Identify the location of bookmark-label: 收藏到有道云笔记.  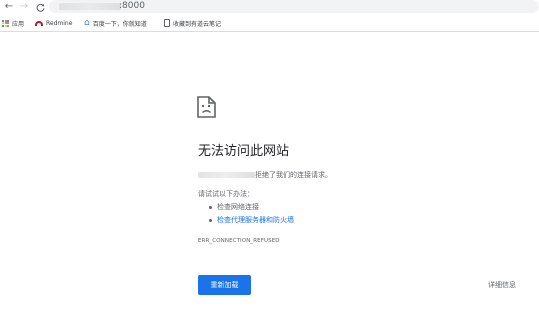
(197, 24).